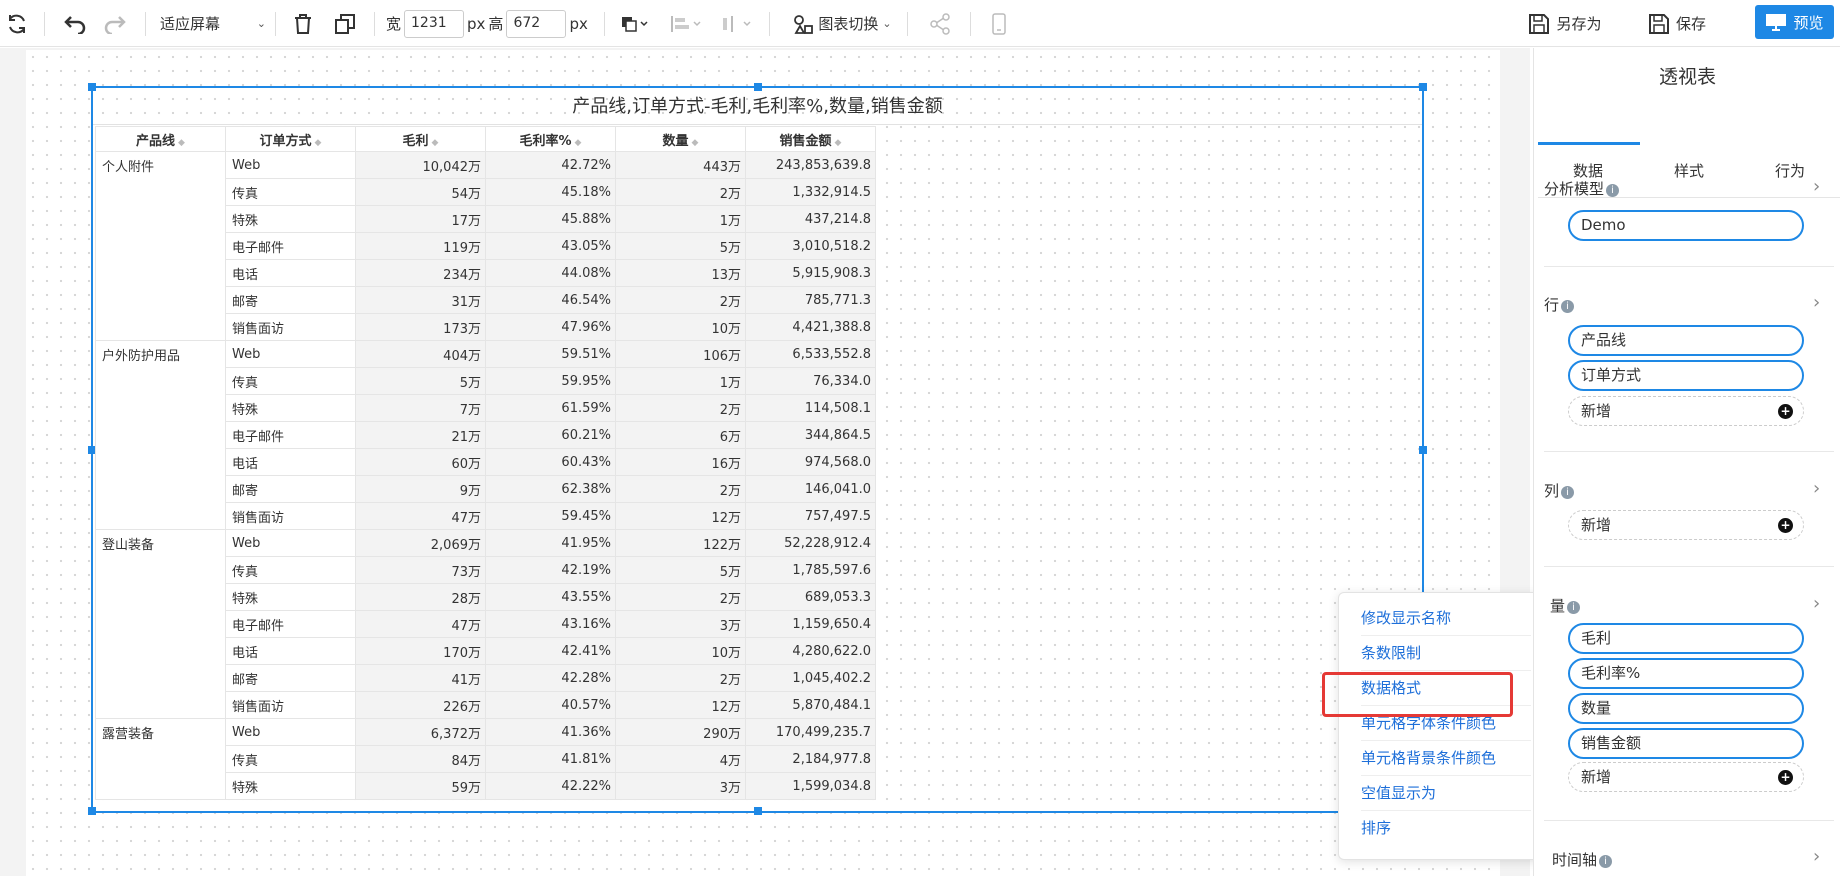 This screenshot has width=1840, height=876. I want to click on menu-item-empty-display: 空值显示为, so click(1446, 793).